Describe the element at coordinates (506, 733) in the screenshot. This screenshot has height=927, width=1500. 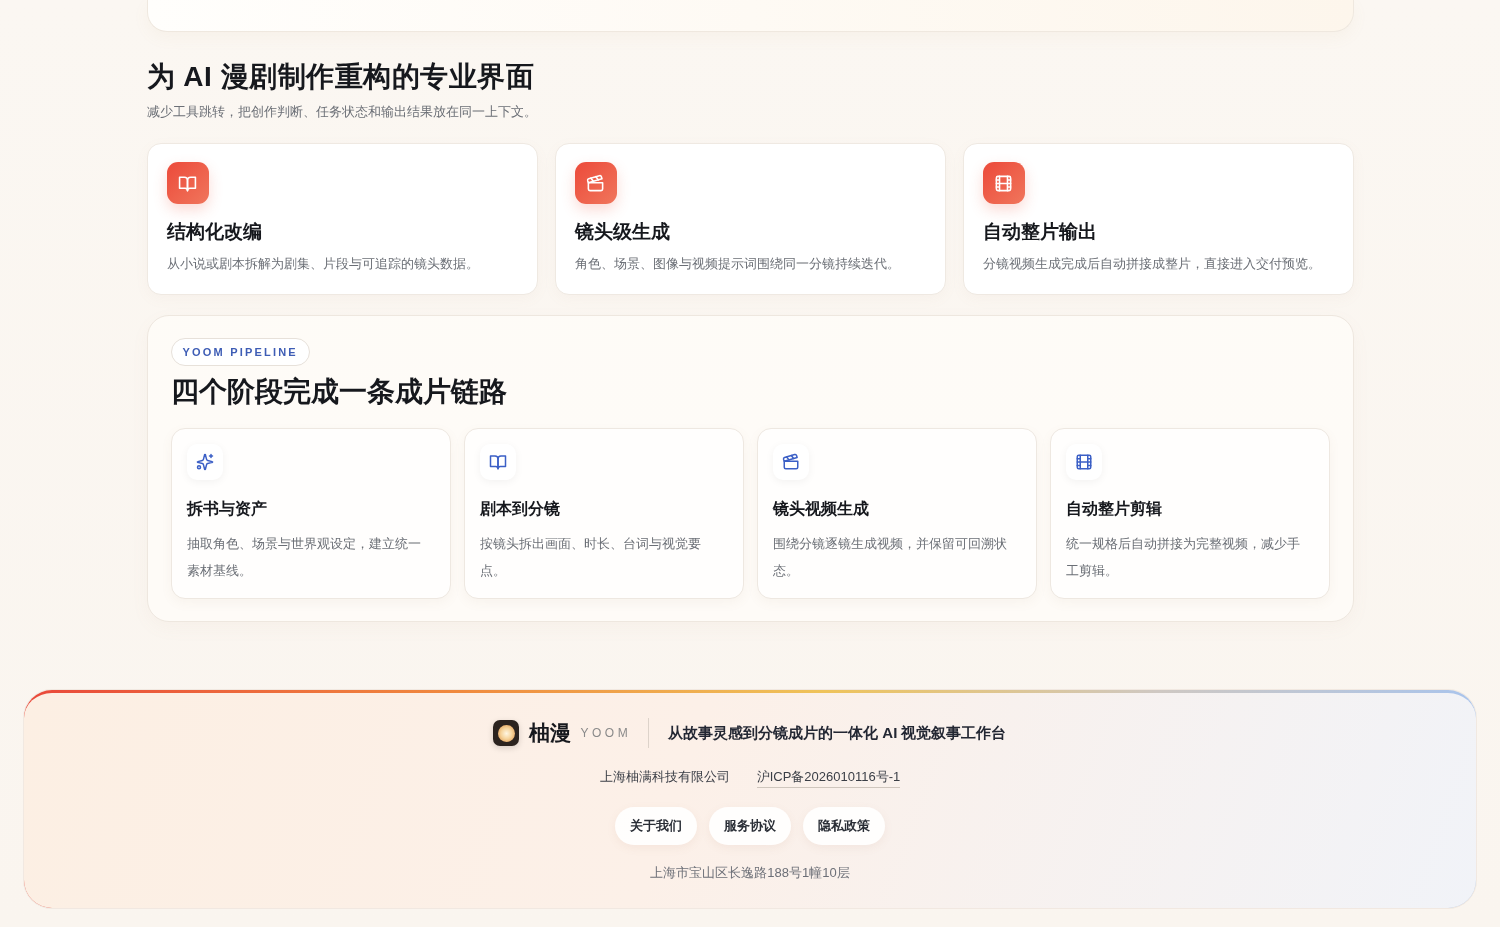
I see `logo-icon` at that location.